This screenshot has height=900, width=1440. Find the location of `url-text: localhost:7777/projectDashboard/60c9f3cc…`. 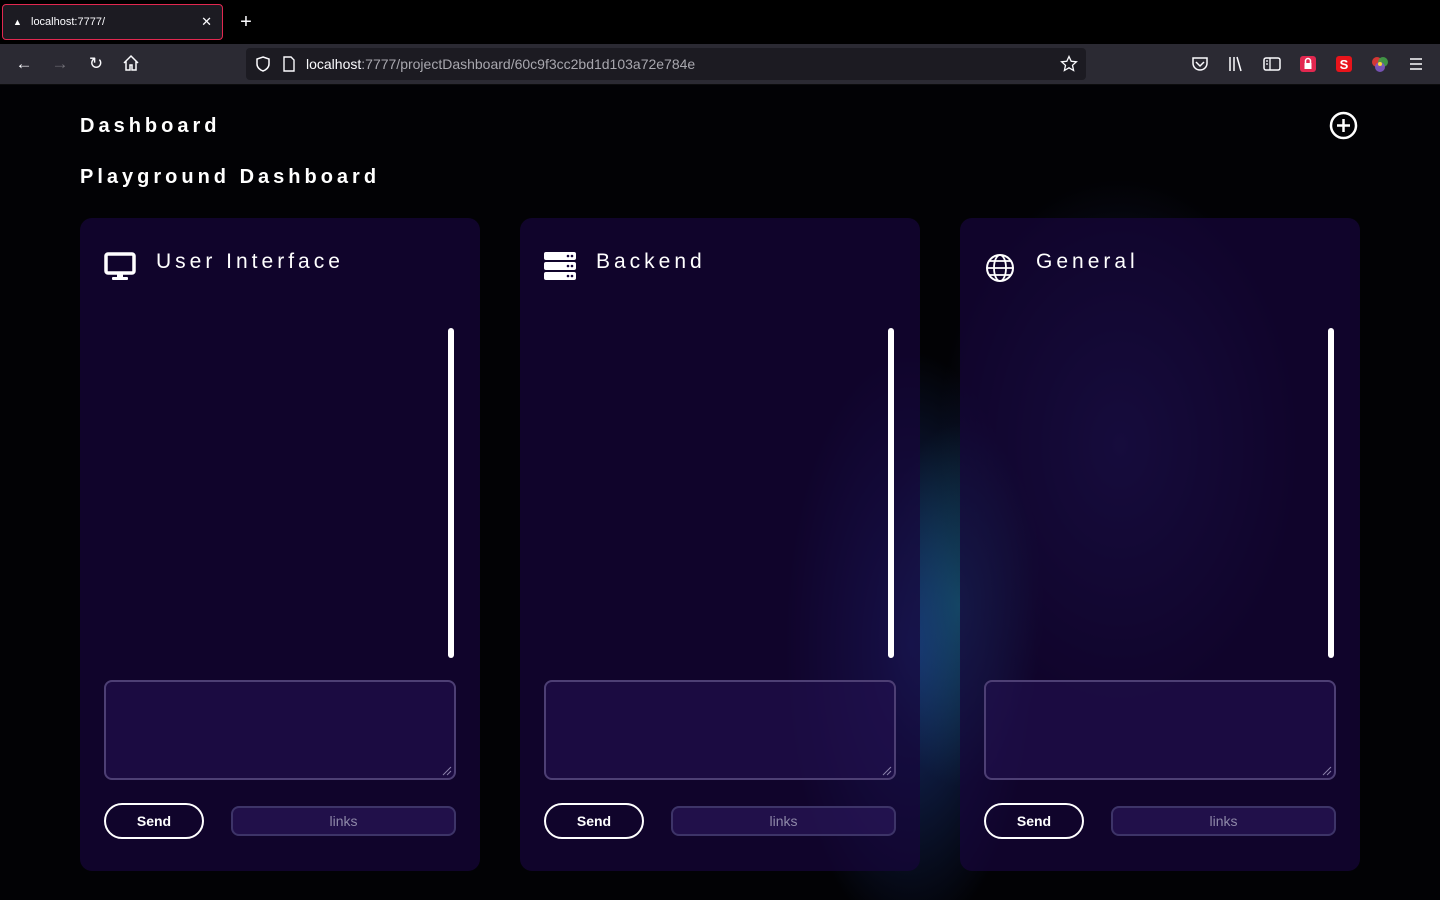

url-text: localhost:7777/projectDashboard/60c9f3cc… is located at coordinates (683, 64).